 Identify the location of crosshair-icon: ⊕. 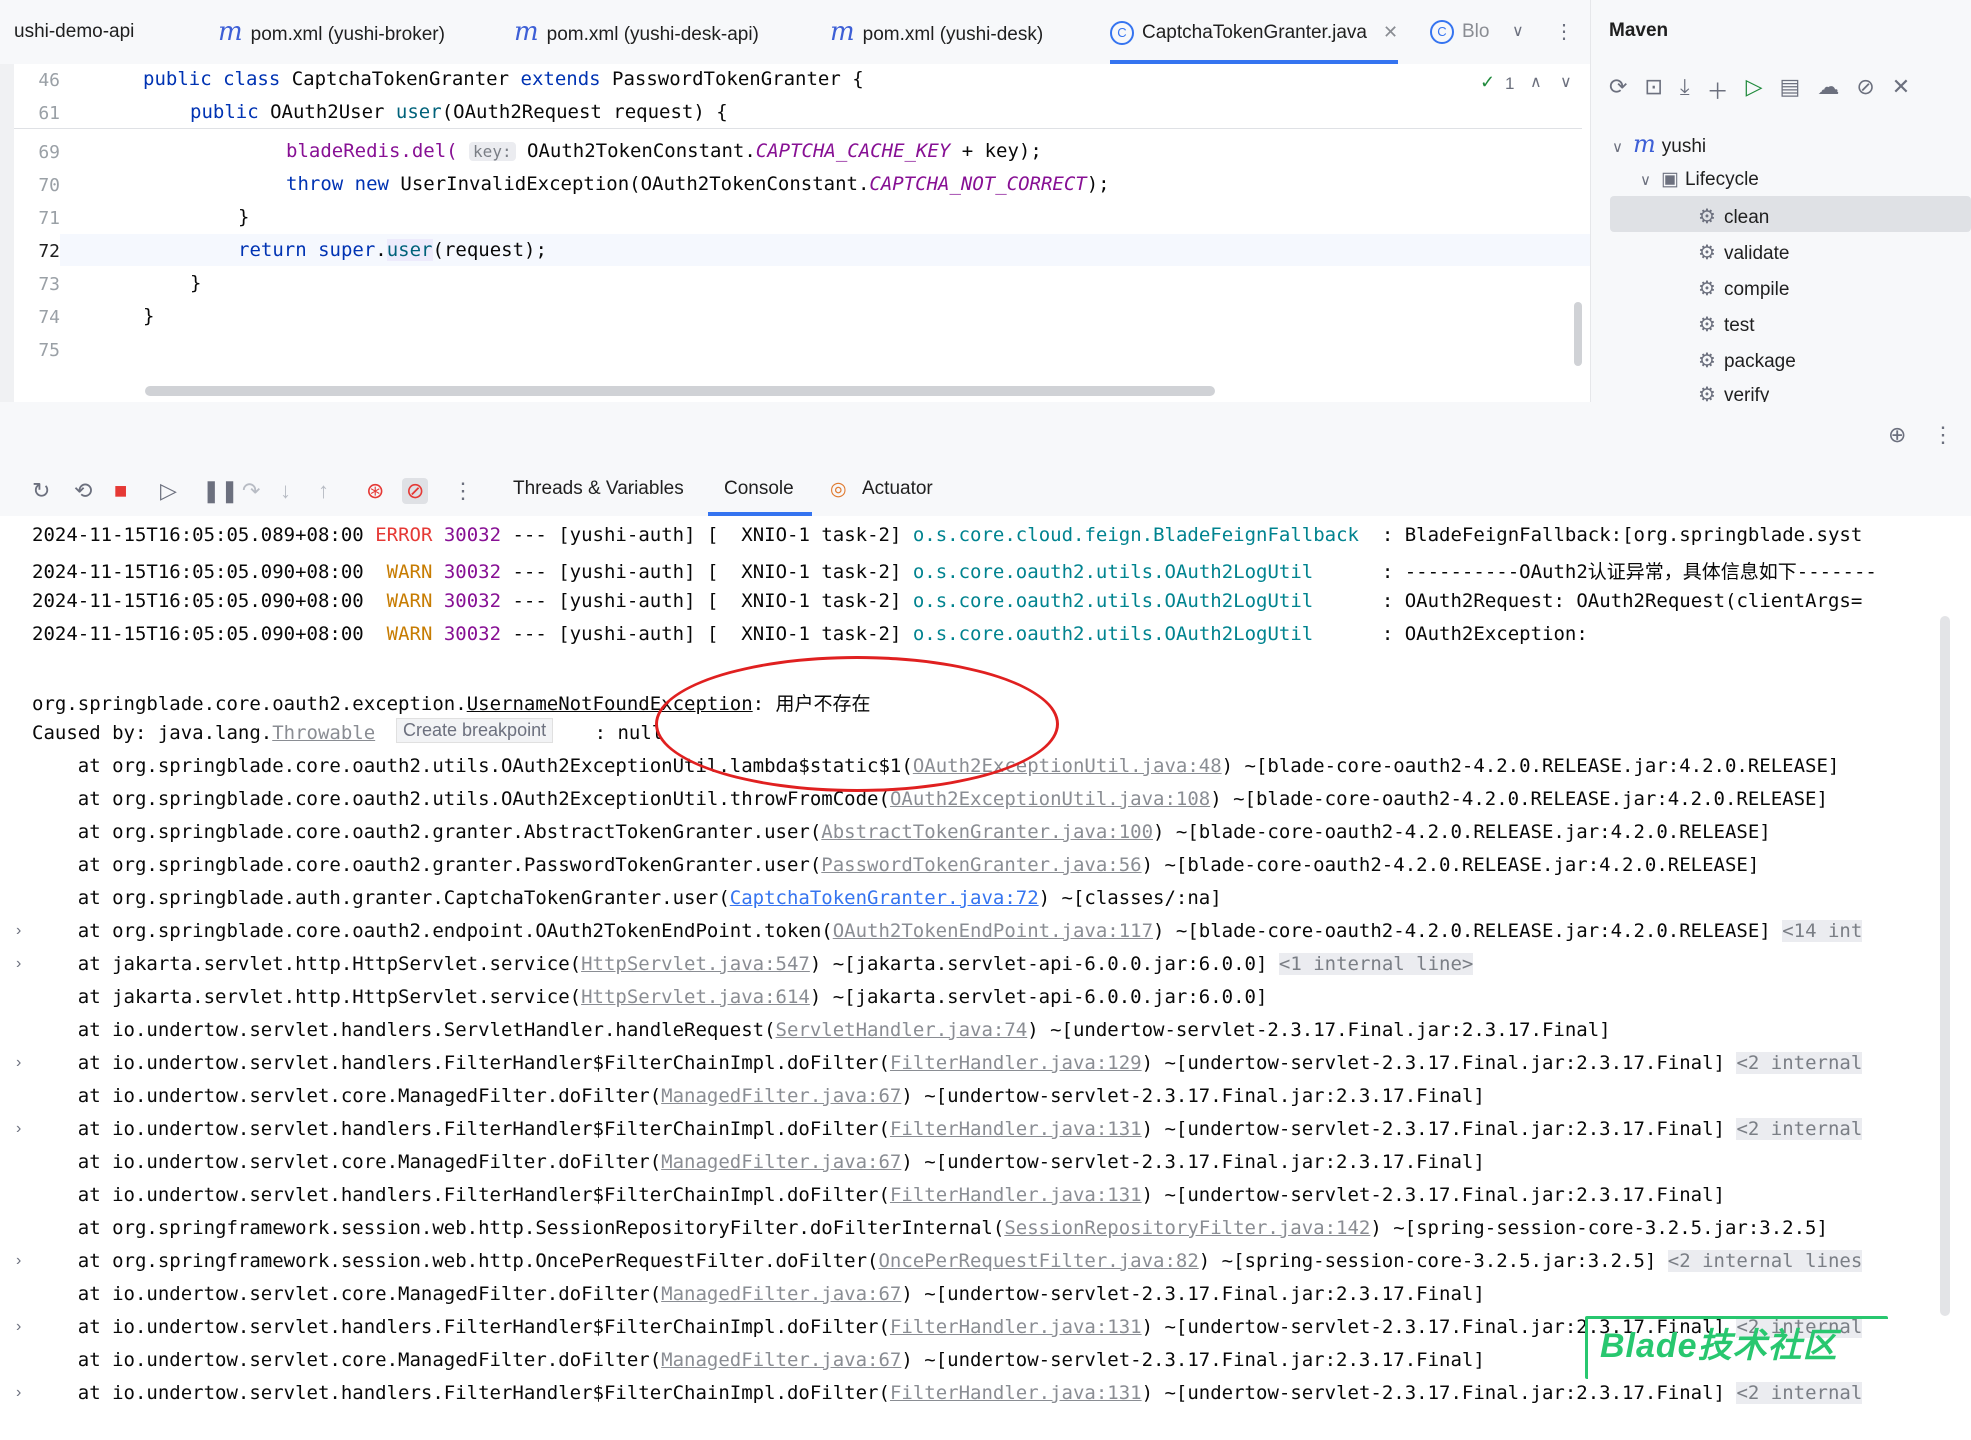
(1897, 435).